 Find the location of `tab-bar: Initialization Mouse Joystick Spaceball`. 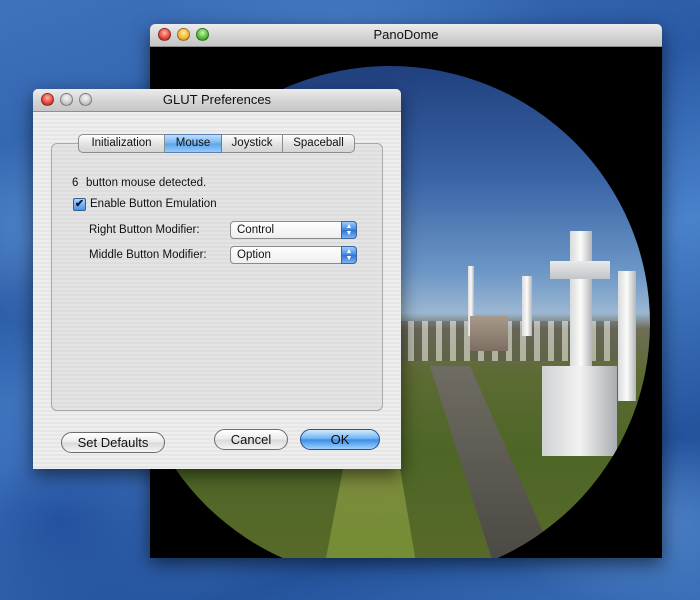

tab-bar: Initialization Mouse Joystick Spaceball is located at coordinates (216, 143).